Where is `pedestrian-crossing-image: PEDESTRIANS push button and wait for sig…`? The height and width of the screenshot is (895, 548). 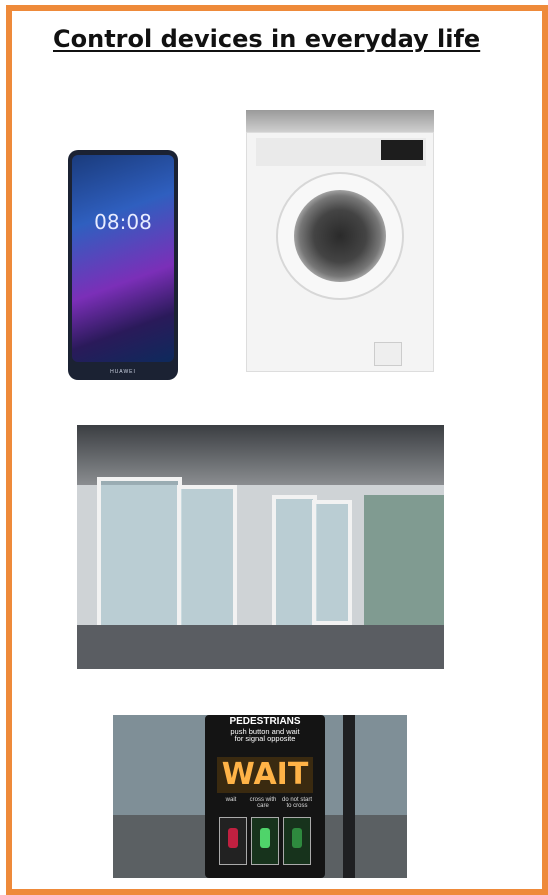 pedestrian-crossing-image: PEDESTRIANS push button and wait for sig… is located at coordinates (260, 796).